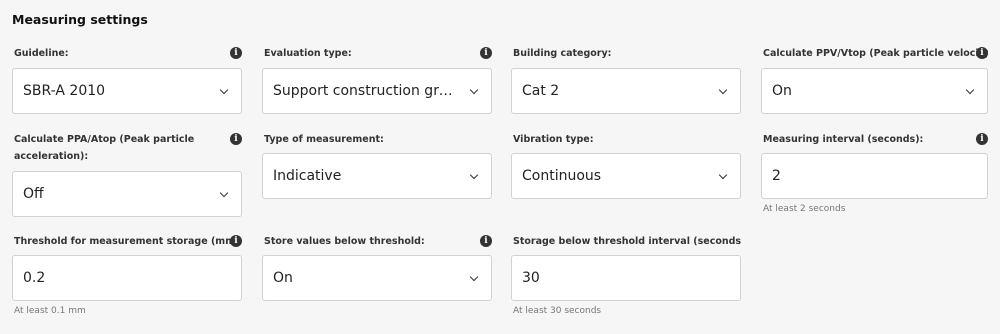  I want to click on building-category-select: Cat 2, so click(626, 91).